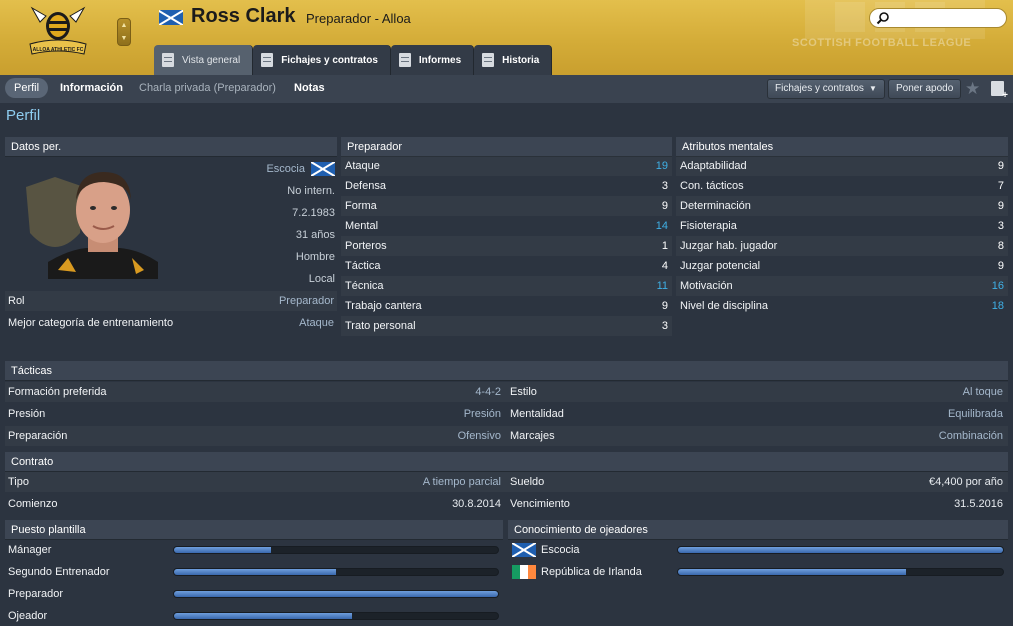 The image size is (1013, 626). Describe the element at coordinates (124, 38) in the screenshot. I see `arrow-down-icon: ▼` at that location.